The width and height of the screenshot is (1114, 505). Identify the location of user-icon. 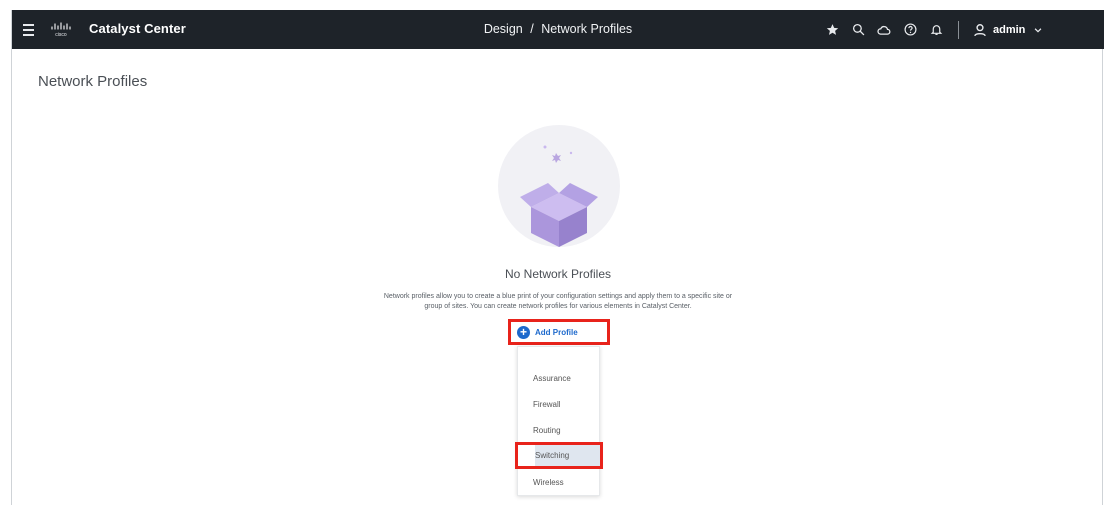
(980, 29).